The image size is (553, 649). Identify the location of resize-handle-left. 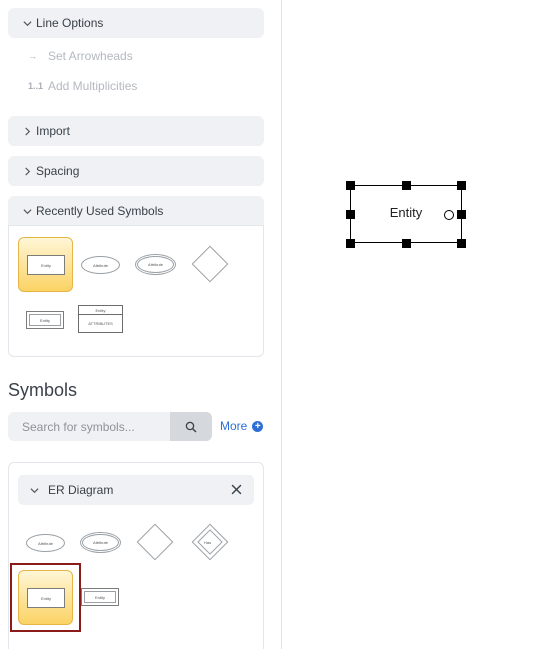
(350, 214).